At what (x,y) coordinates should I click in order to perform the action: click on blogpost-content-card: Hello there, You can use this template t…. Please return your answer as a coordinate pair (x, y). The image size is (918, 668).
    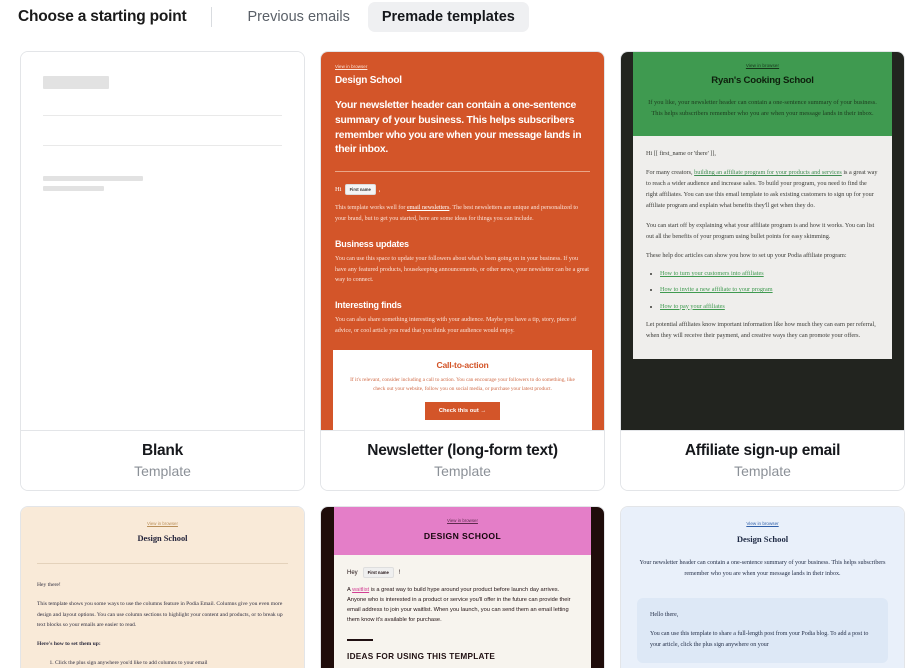
    Looking at the image, I should click on (762, 630).